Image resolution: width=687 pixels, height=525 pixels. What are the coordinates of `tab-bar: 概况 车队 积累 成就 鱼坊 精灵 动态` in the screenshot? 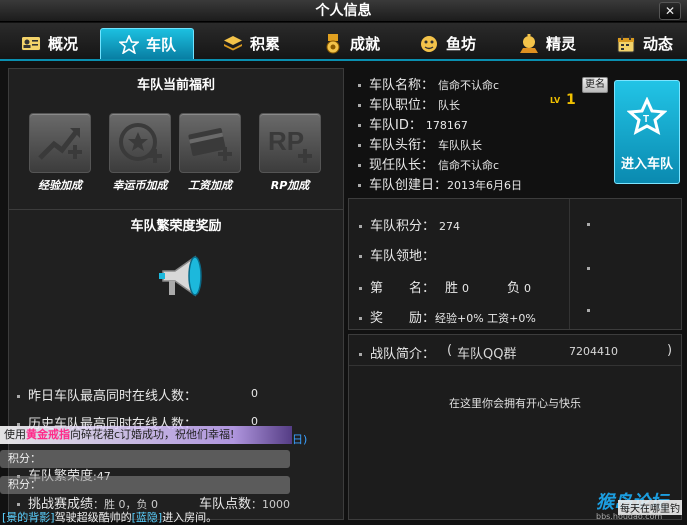 It's located at (343, 42).